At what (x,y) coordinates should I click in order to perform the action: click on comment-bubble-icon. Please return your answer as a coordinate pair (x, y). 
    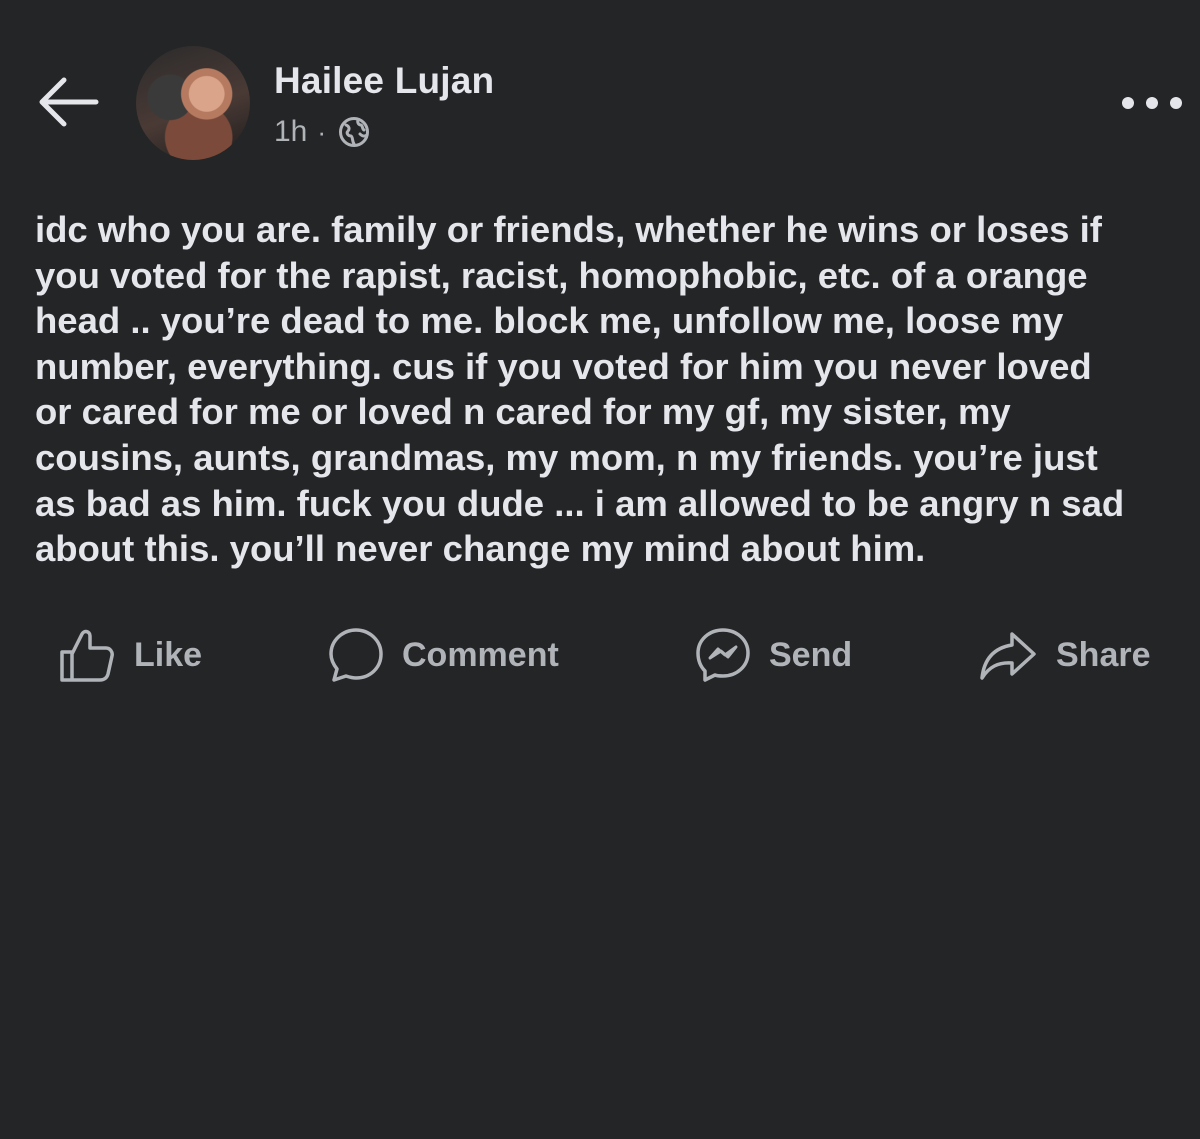
    Looking at the image, I should click on (356, 655).